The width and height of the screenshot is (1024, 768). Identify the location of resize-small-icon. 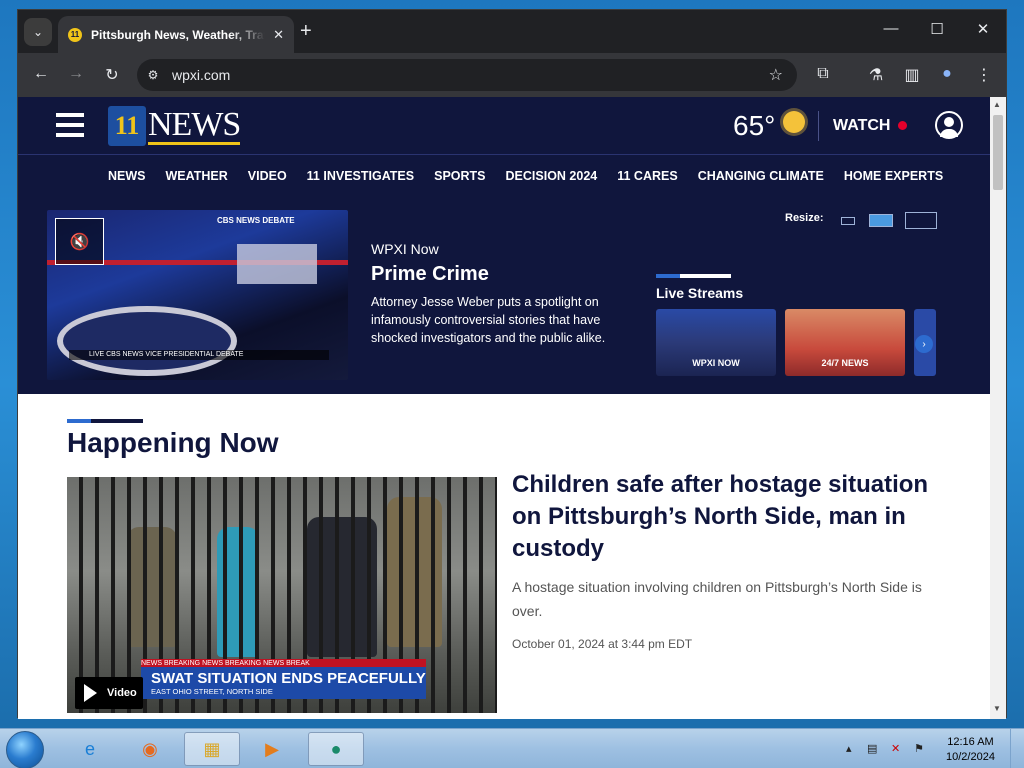
(848, 221).